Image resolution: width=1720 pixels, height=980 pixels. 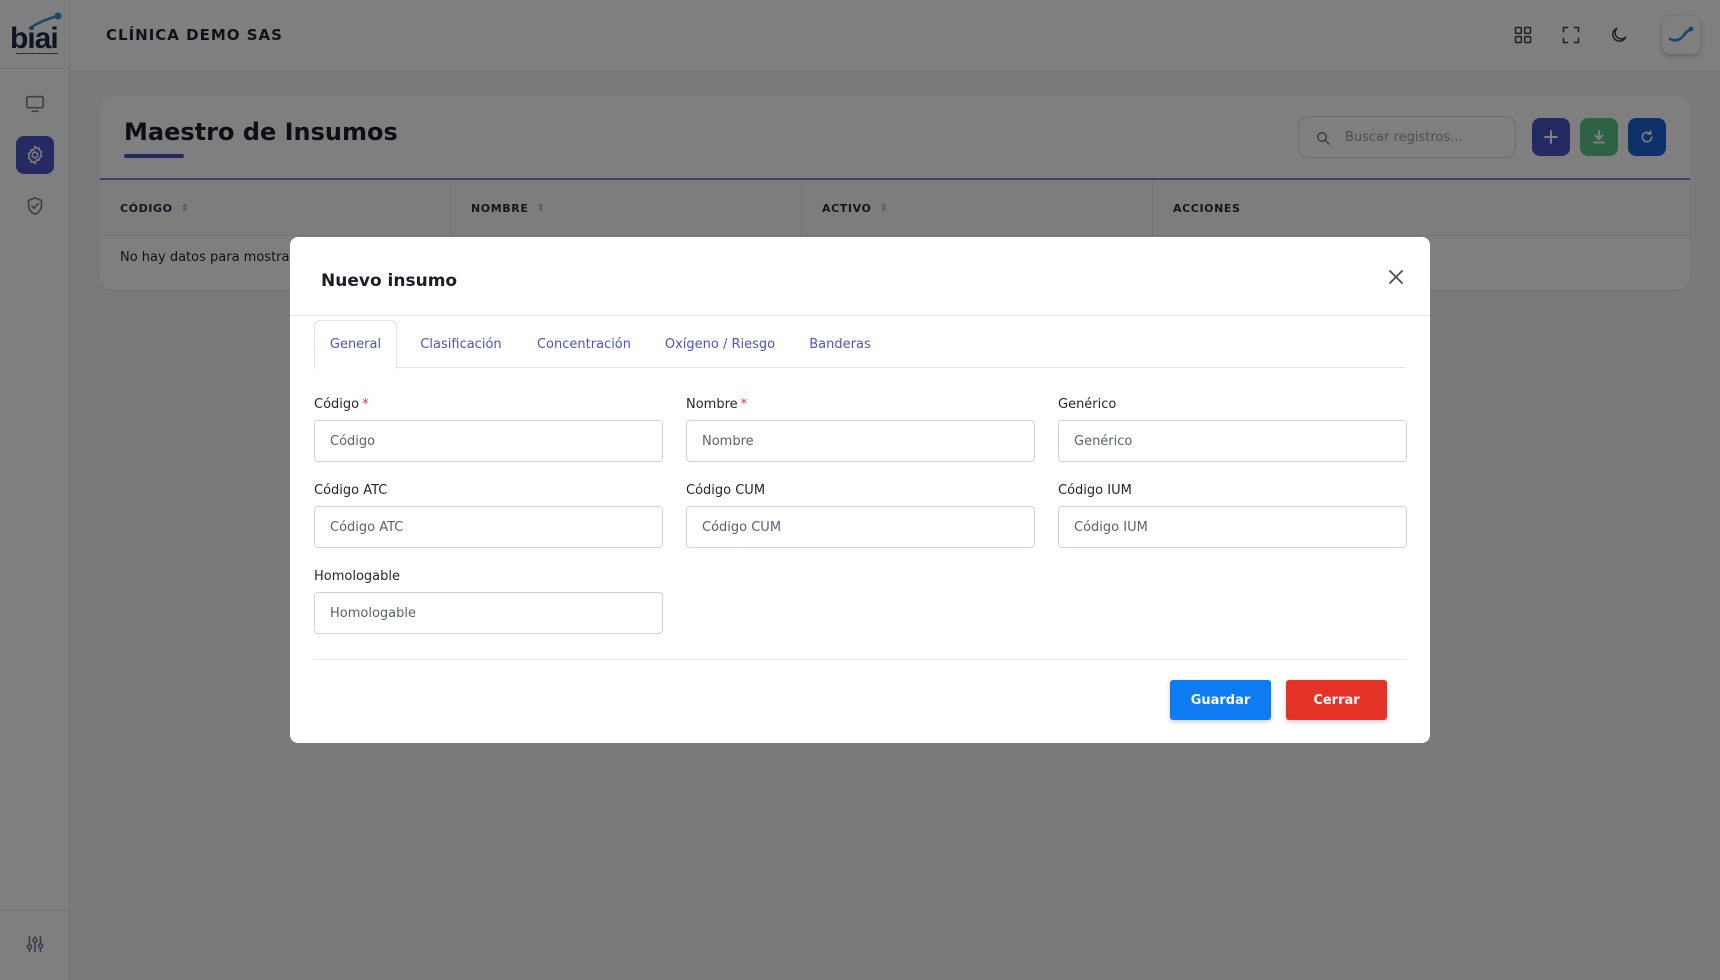 I want to click on nombre-input, so click(x=860, y=441).